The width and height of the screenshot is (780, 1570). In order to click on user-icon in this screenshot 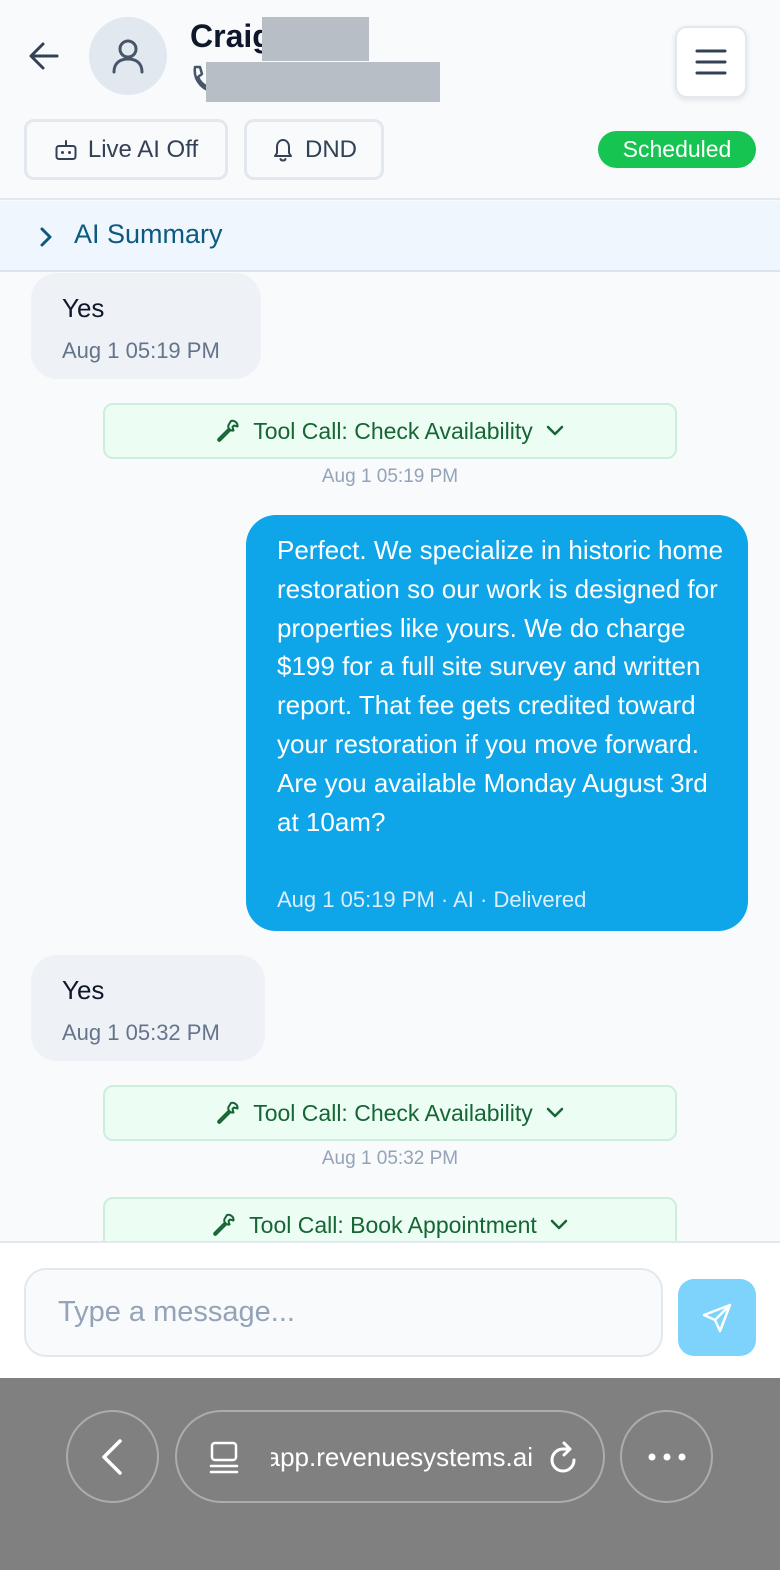, I will do `click(128, 56)`.